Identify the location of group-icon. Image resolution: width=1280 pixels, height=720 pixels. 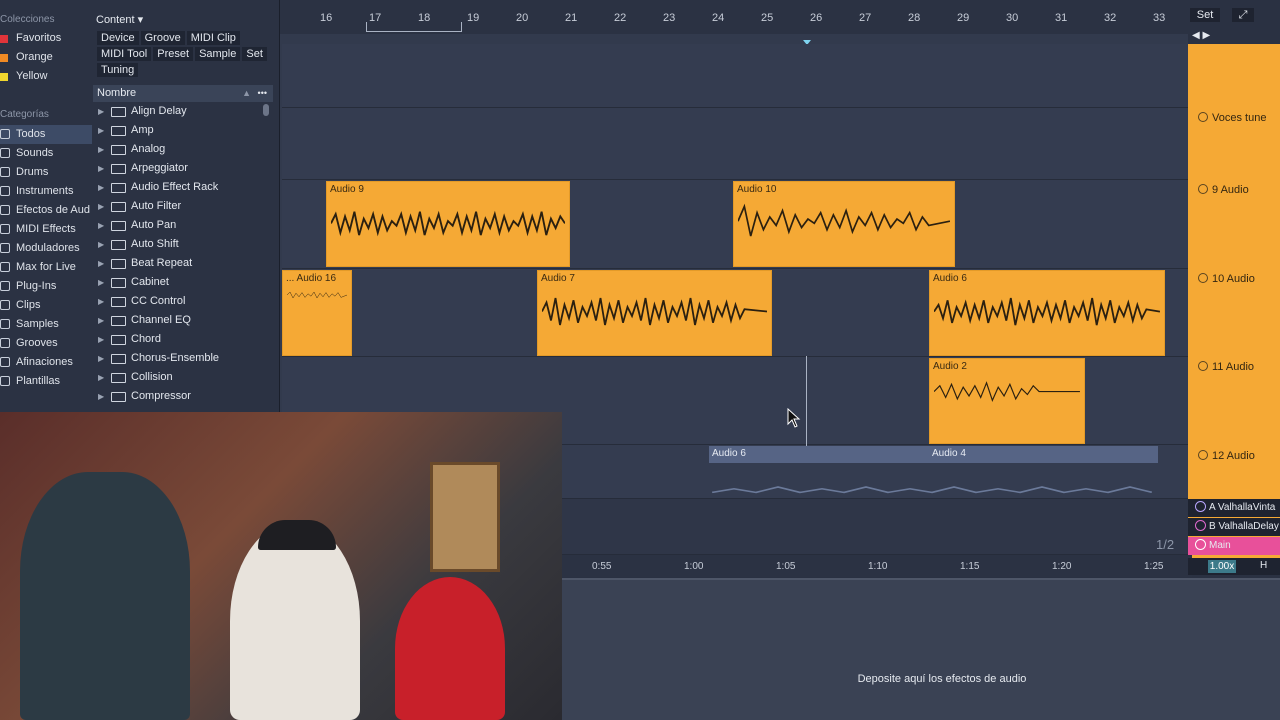
(1203, 117).